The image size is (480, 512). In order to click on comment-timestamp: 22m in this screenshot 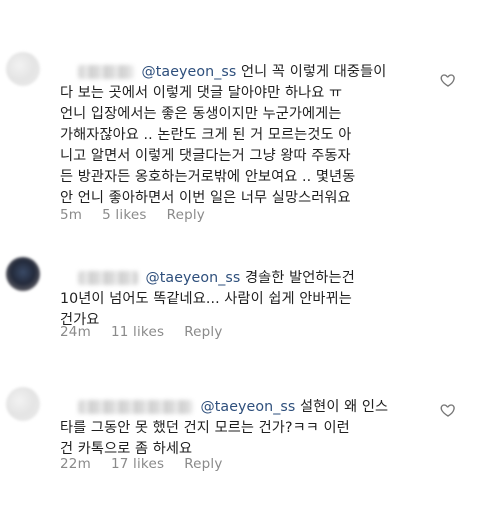, I will do `click(75, 464)`.